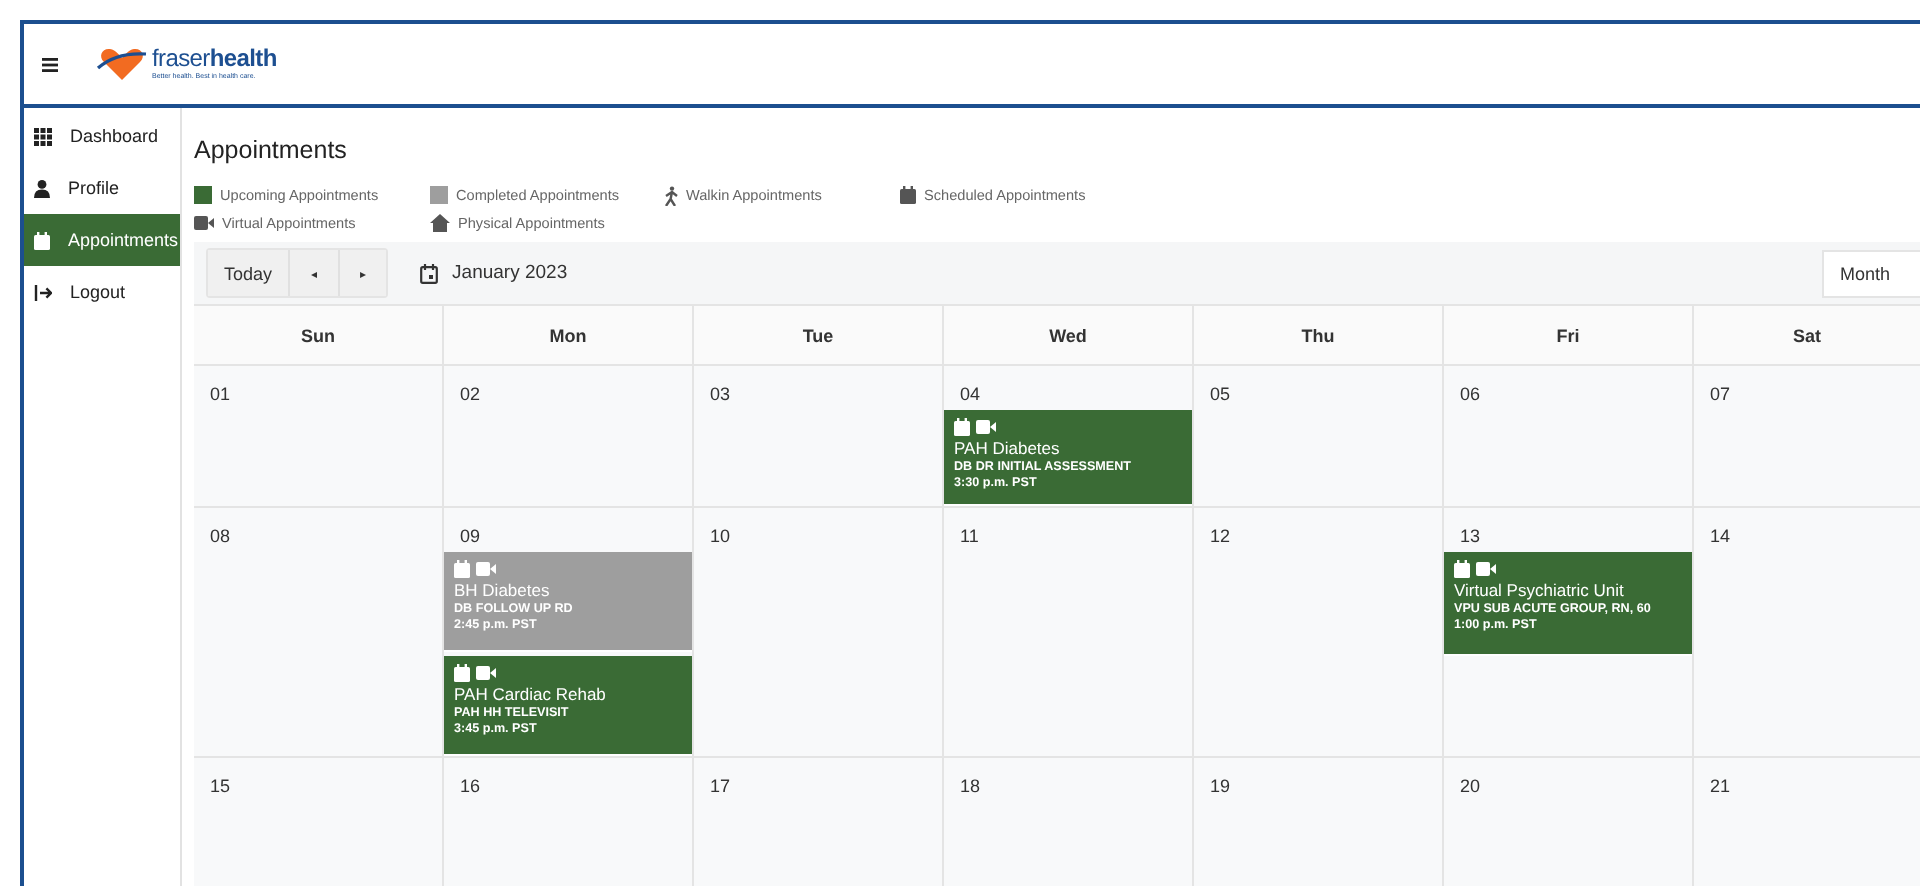  What do you see at coordinates (968, 535) in the screenshot?
I see `day-number: 11` at bounding box center [968, 535].